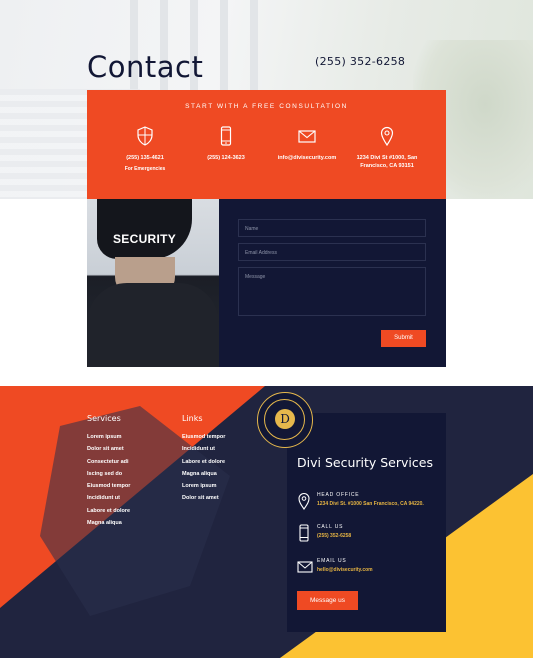 Image resolution: width=533 pixels, height=658 pixels. I want to click on info-item-emergency-phone: (255) 135-4621 For Emergencies, so click(145, 149).